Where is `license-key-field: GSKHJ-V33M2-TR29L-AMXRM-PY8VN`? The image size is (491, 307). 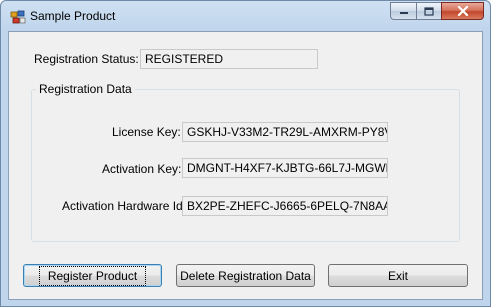
license-key-field: GSKHJ-V33M2-TR29L-AMXRM-PY8VN is located at coordinates (285, 132).